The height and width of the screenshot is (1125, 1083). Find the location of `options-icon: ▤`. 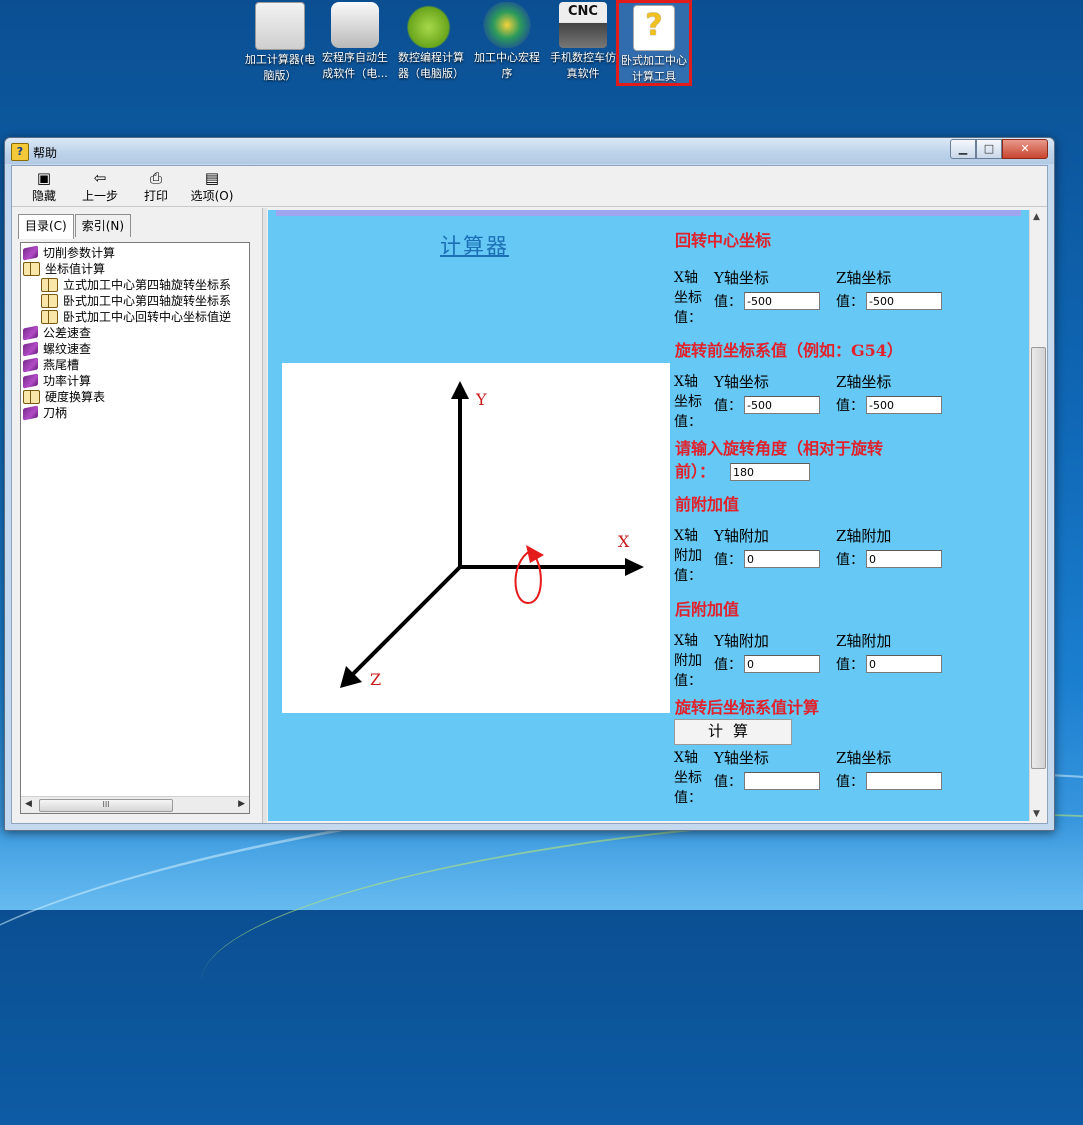

options-icon: ▤ is located at coordinates (212, 178).